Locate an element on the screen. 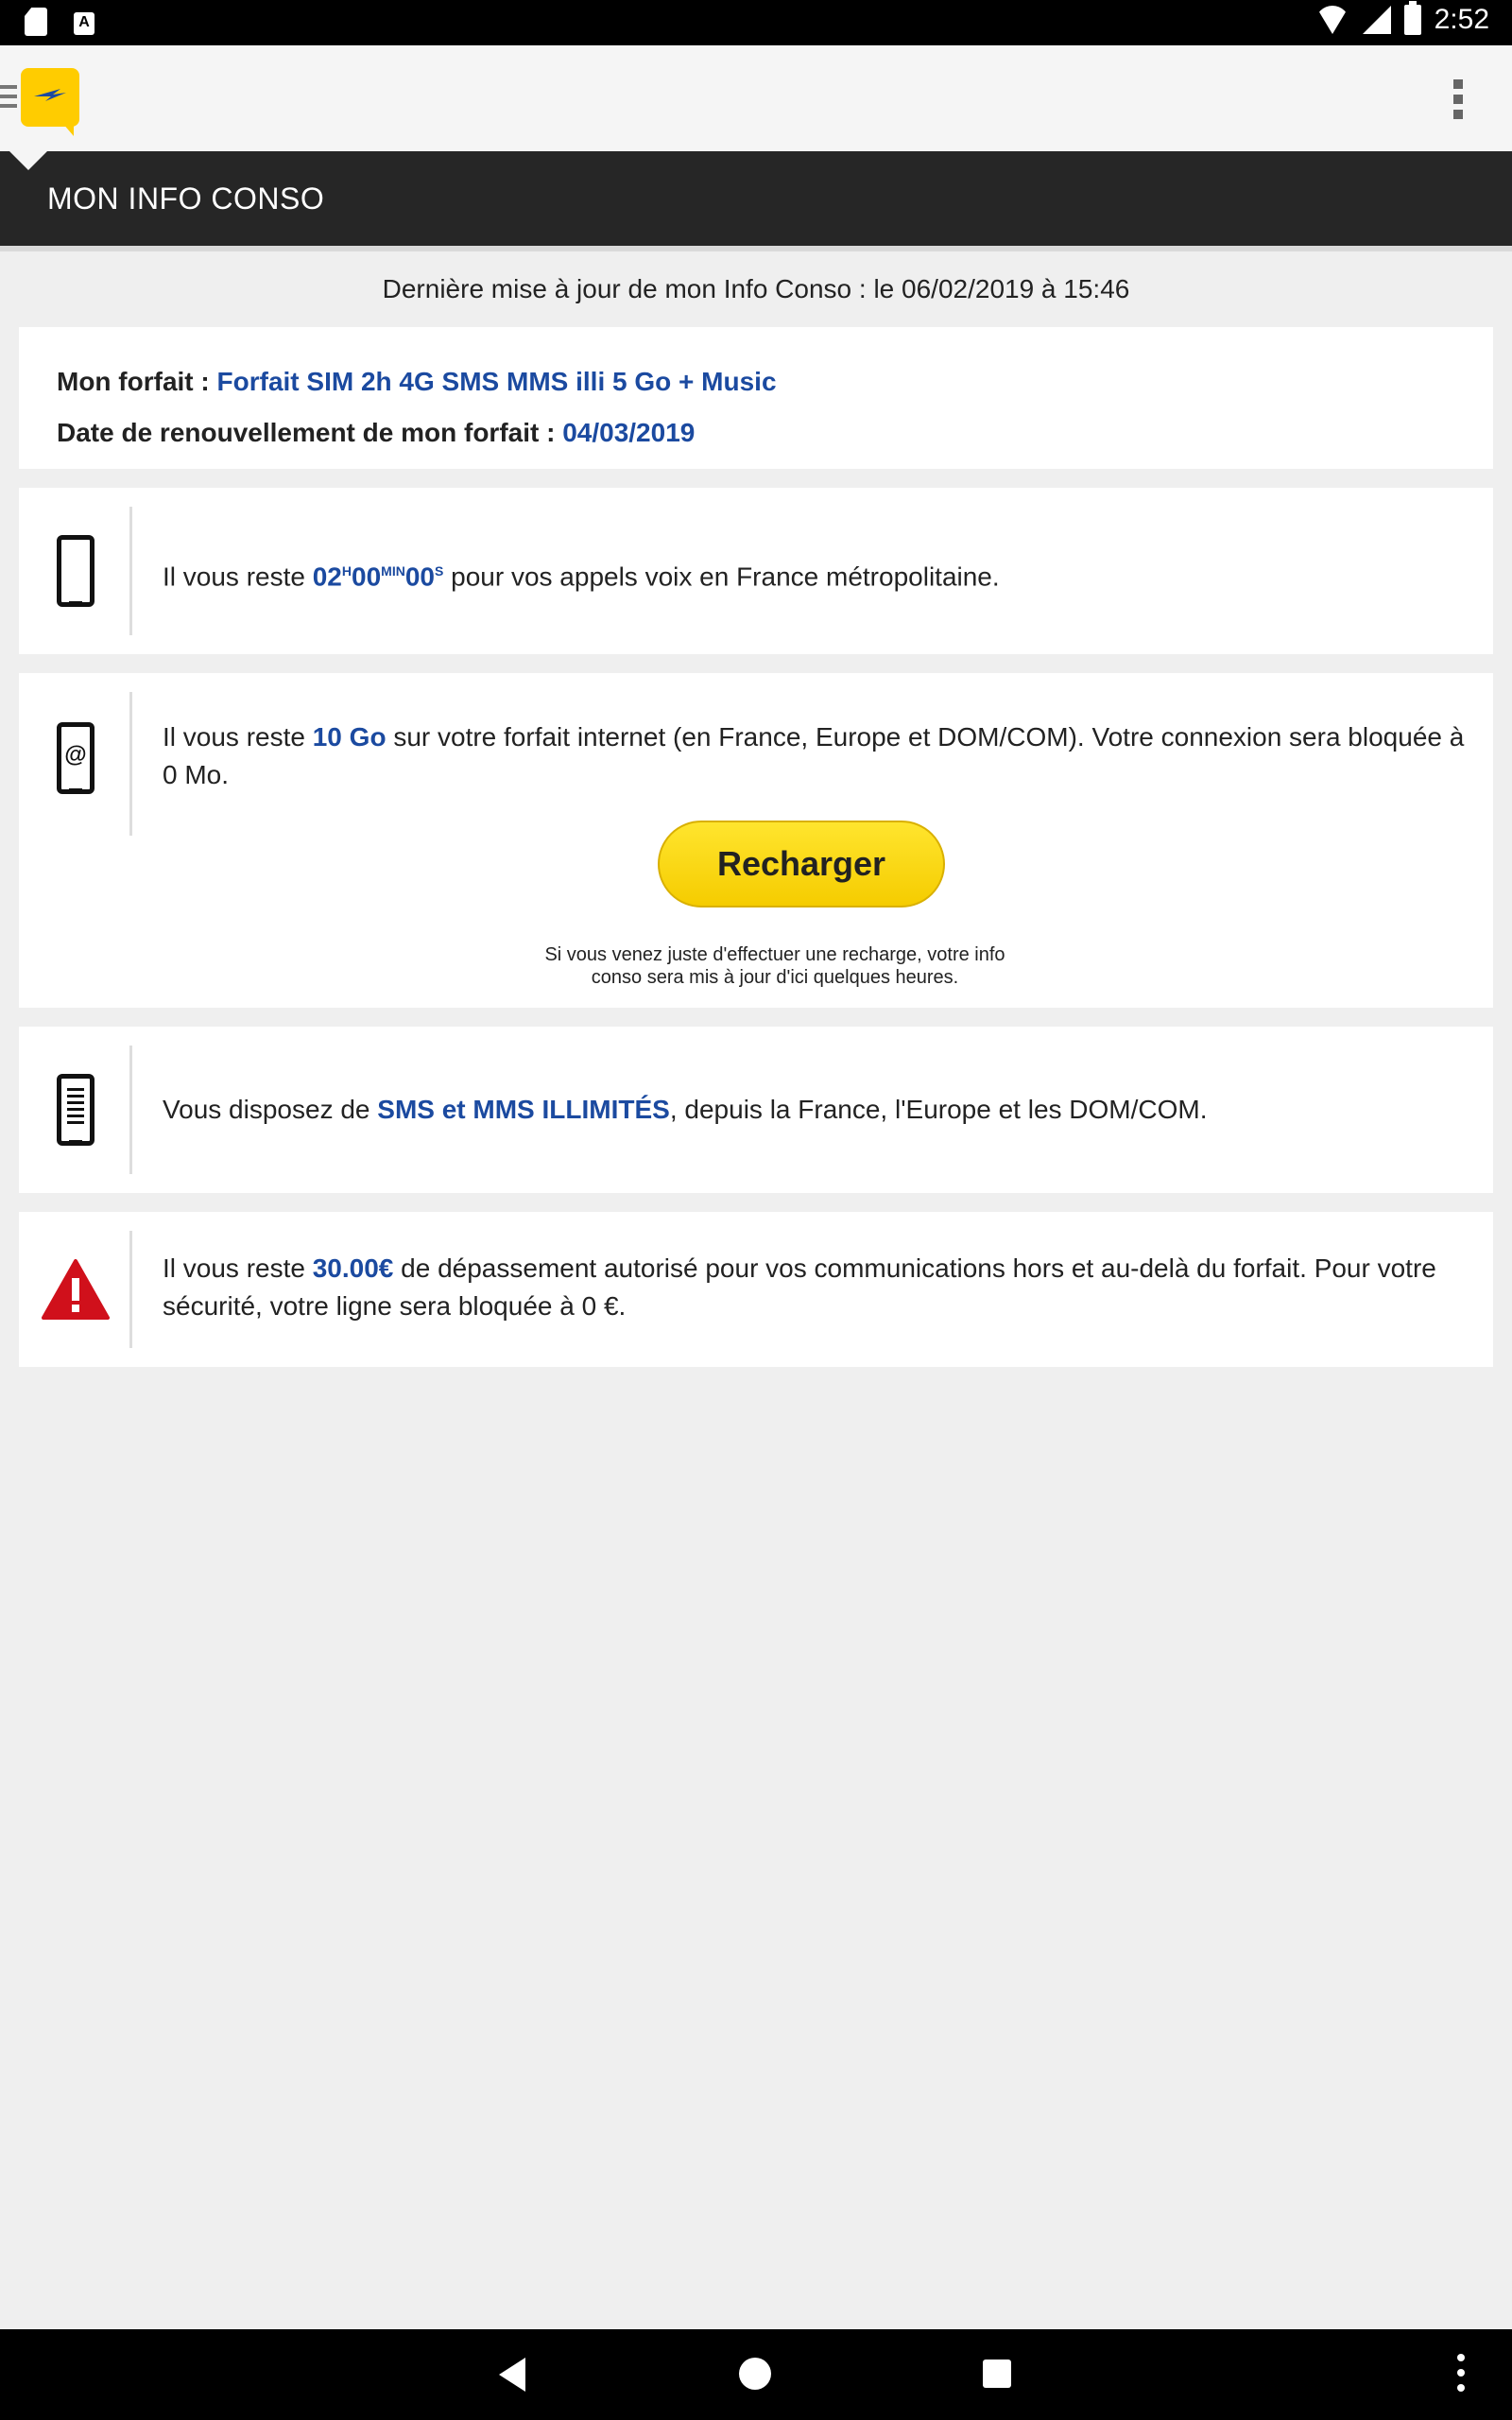  text-icon: A is located at coordinates (84, 23).